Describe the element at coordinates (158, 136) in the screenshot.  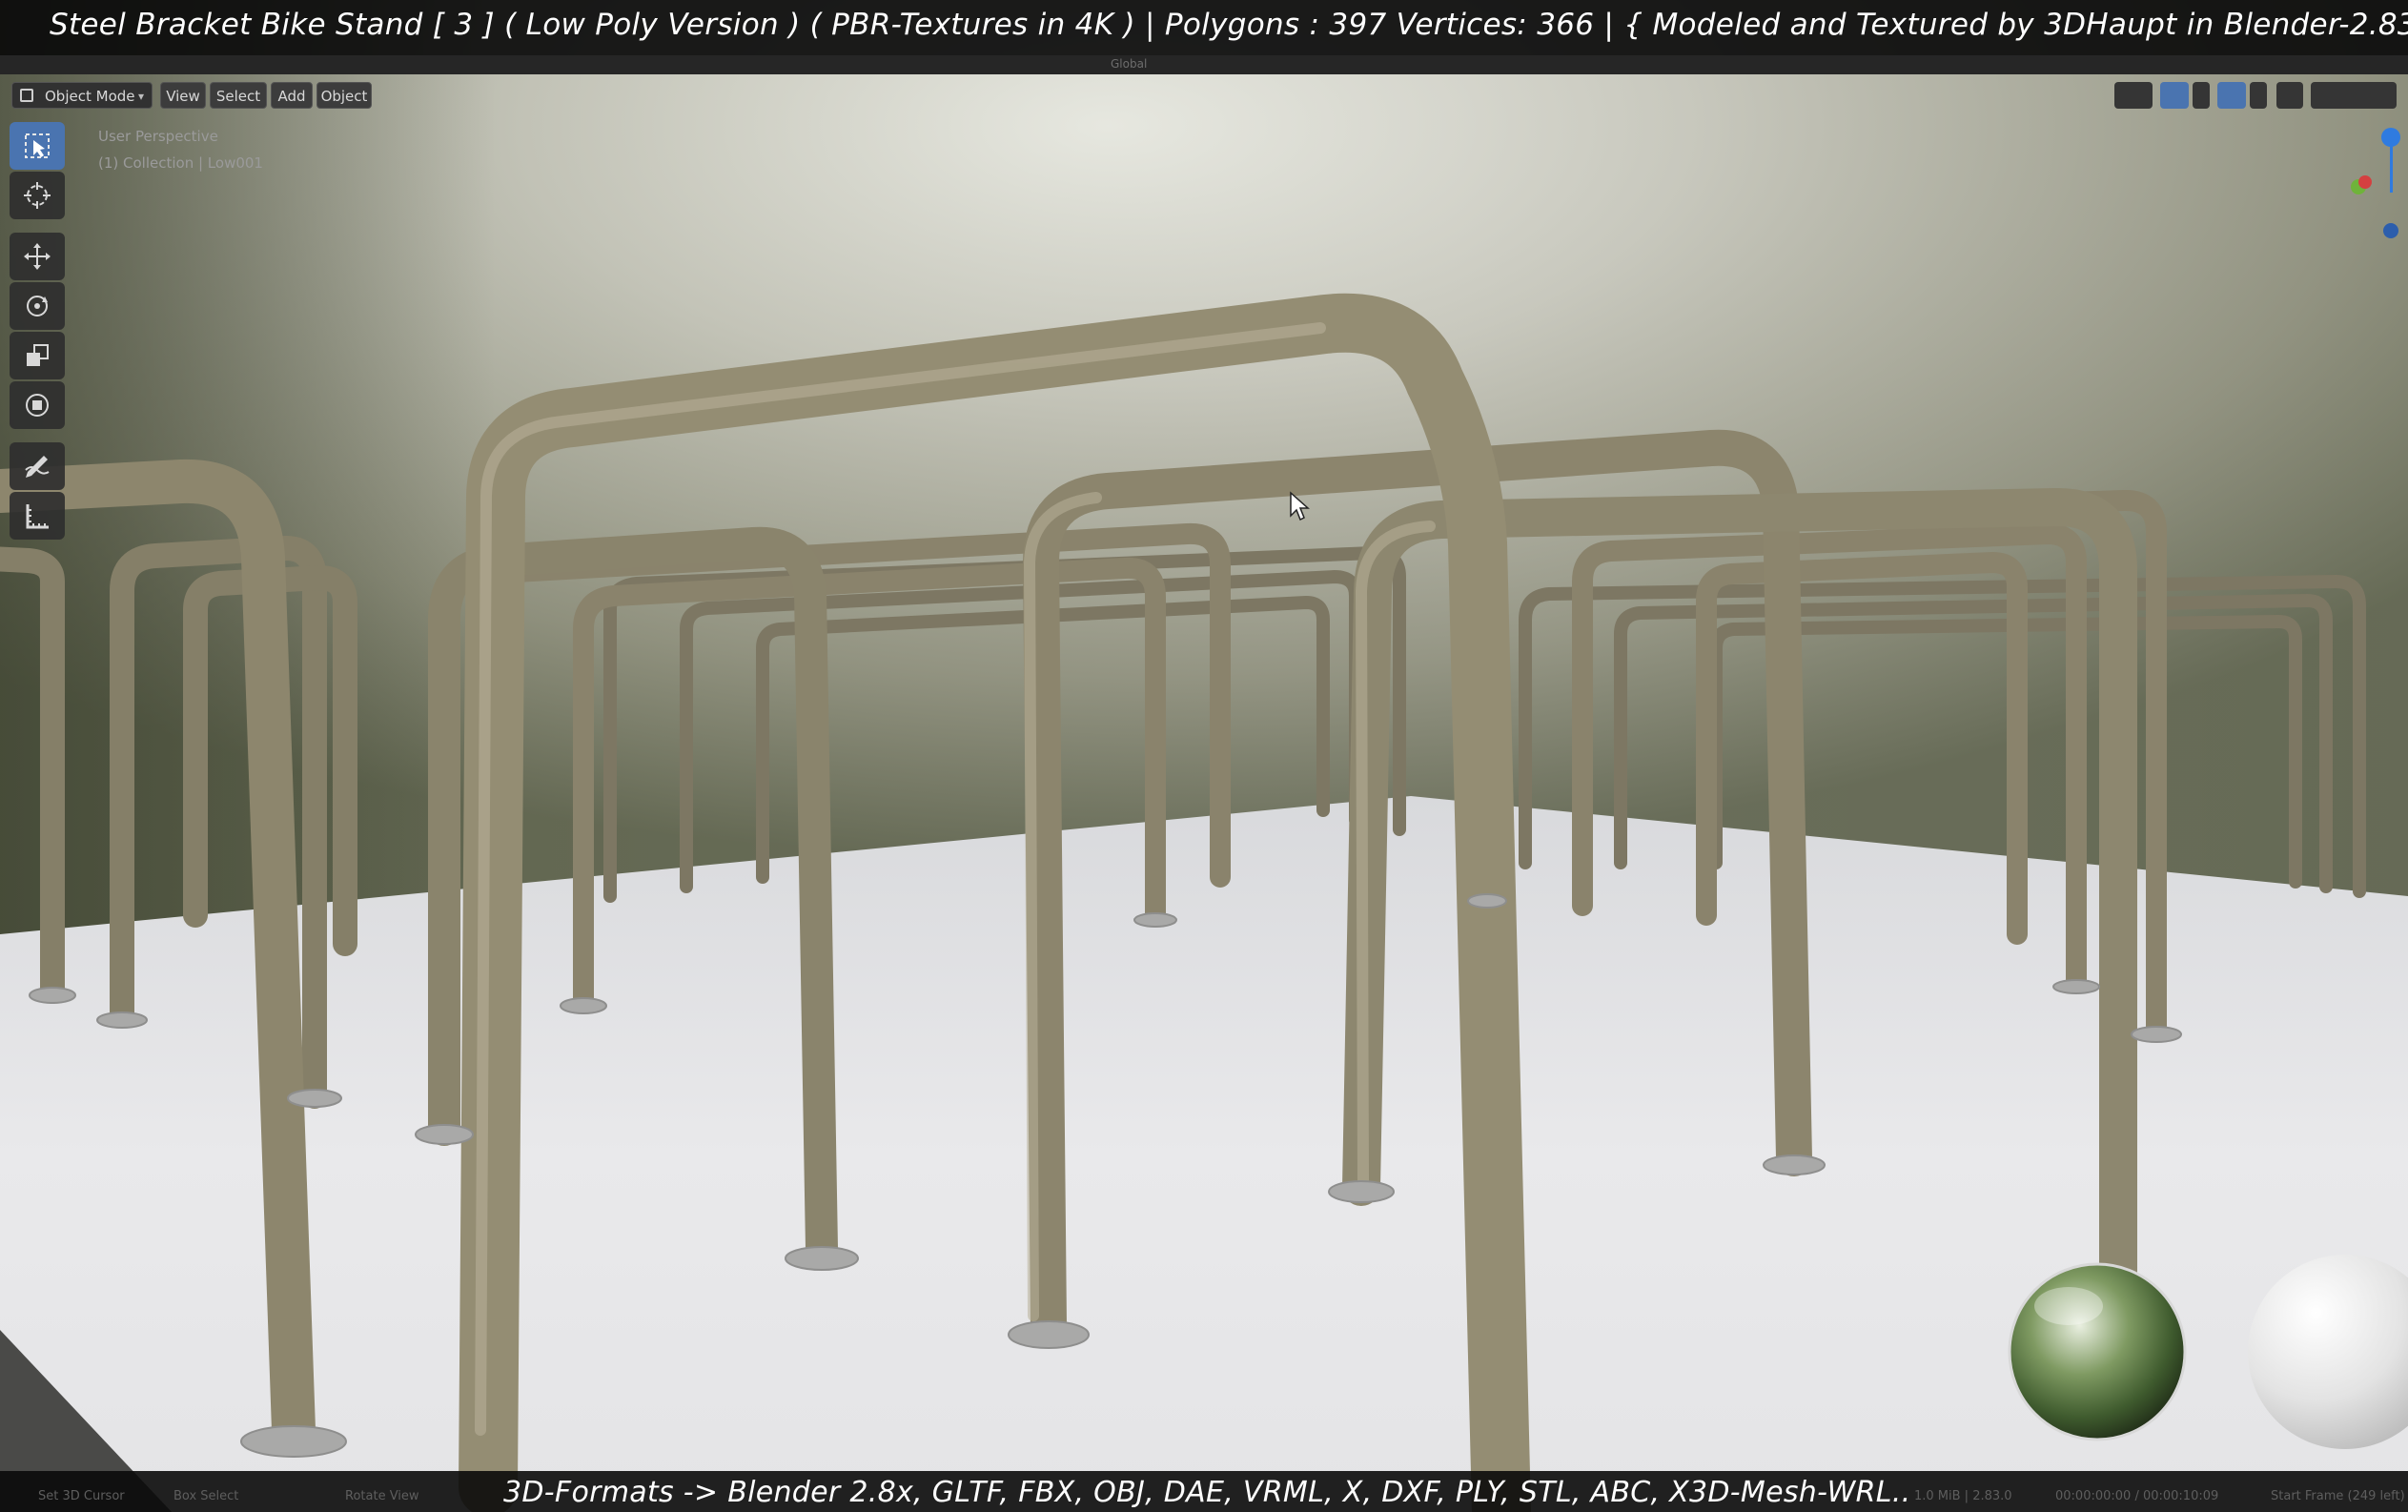
I see `view-perspective-label: User Perspective` at that location.